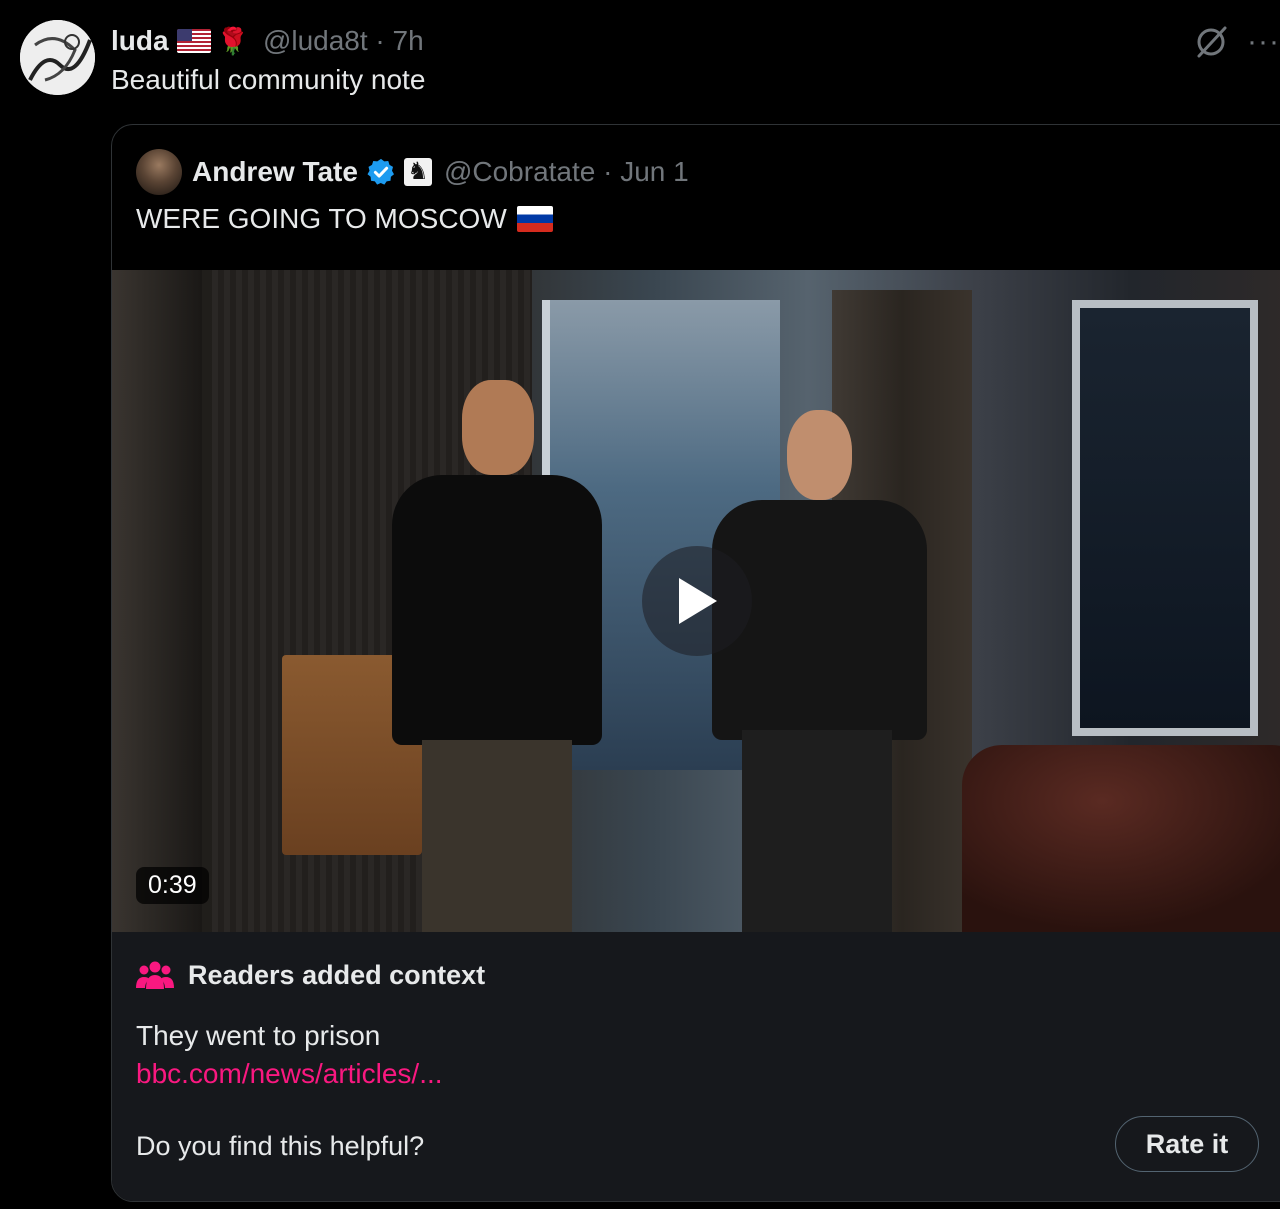 The height and width of the screenshot is (1209, 1280). I want to click on rate-it-button: Rate it, so click(1187, 1144).